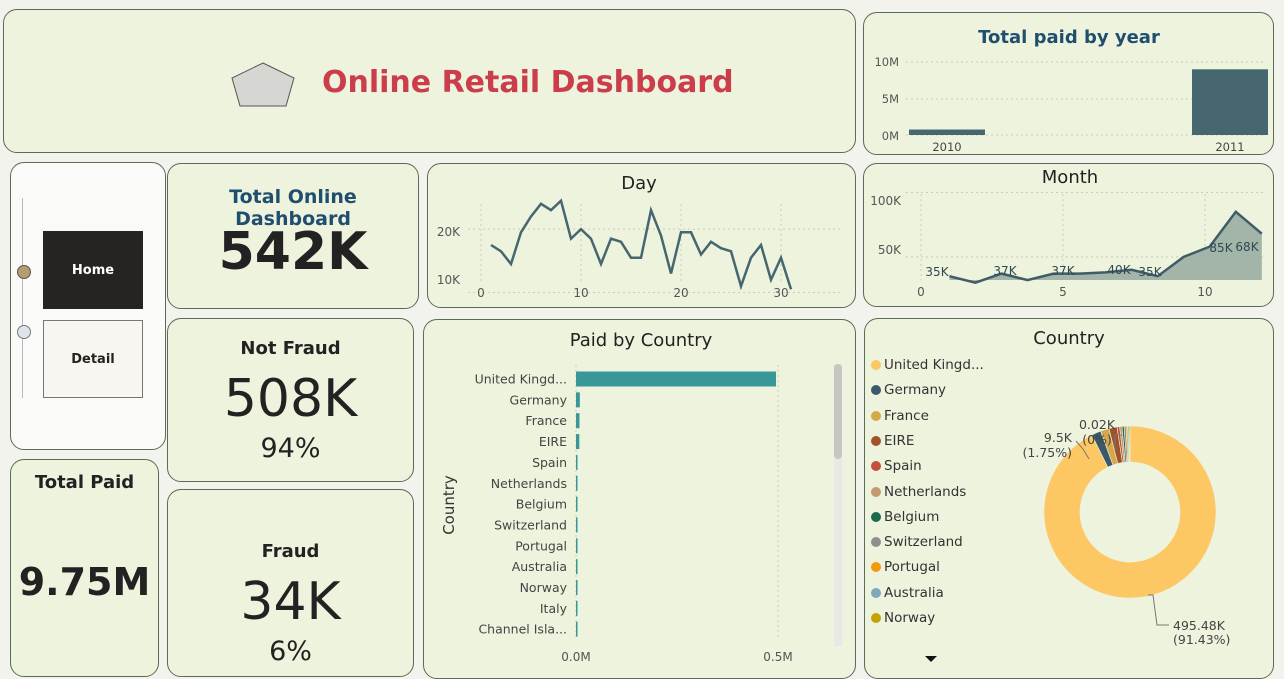  Describe the element at coordinates (1063, 292) in the screenshot. I see `month-xtick-5: 5` at that location.